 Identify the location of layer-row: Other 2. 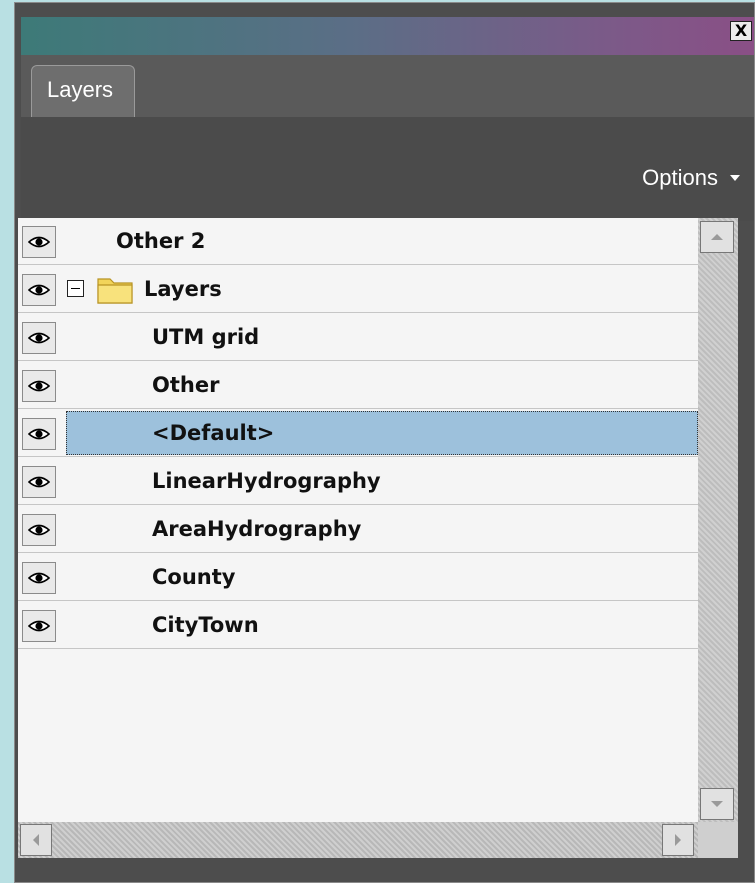
(358, 241).